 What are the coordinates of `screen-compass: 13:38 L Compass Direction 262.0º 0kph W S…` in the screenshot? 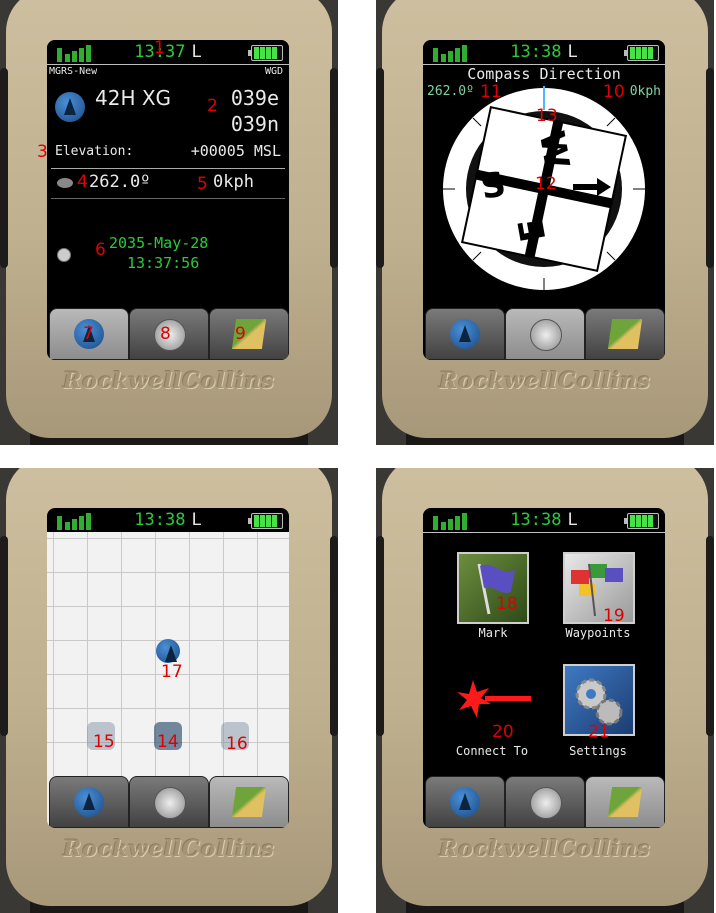 It's located at (544, 200).